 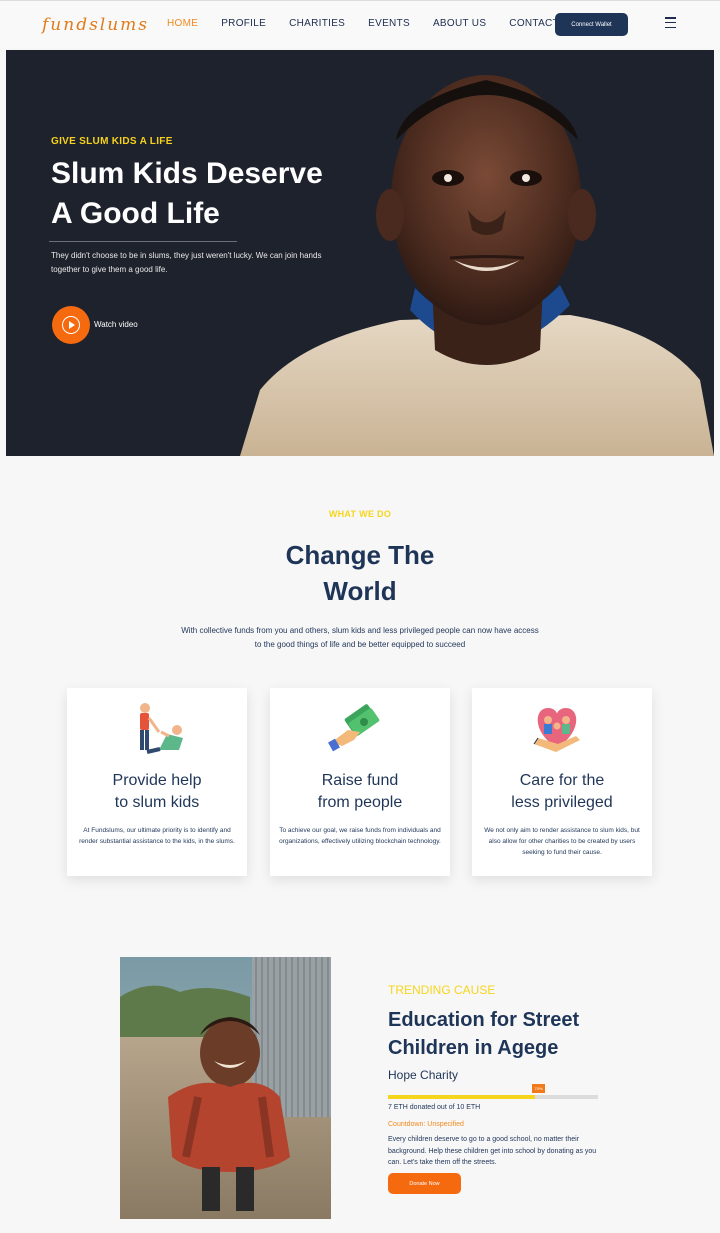 What do you see at coordinates (360, 792) in the screenshot?
I see `card-title: Raise fund from people` at bounding box center [360, 792].